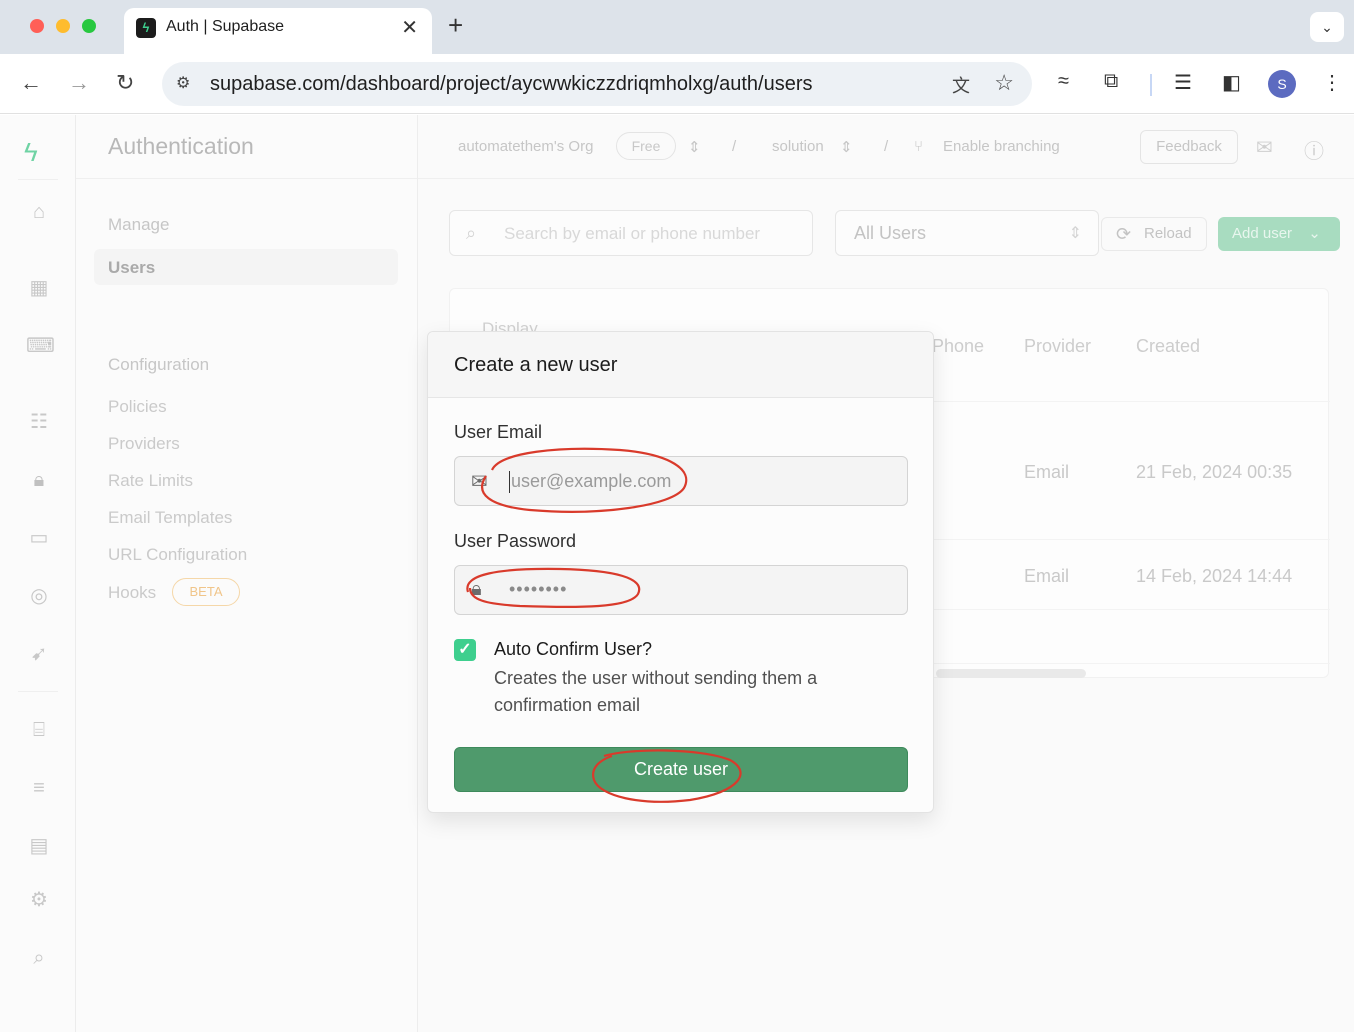 The height and width of the screenshot is (1032, 1354). What do you see at coordinates (961, 85) in the screenshot?
I see `translate-icon: 文` at bounding box center [961, 85].